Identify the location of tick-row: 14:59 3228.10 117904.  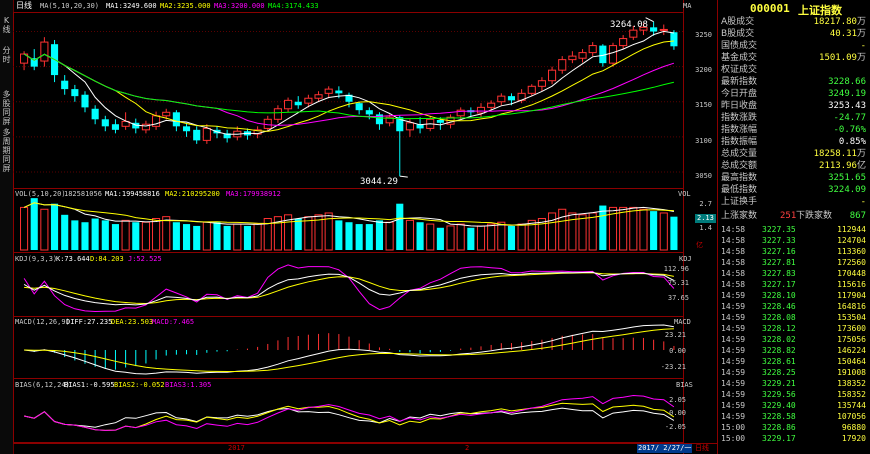
(794, 295).